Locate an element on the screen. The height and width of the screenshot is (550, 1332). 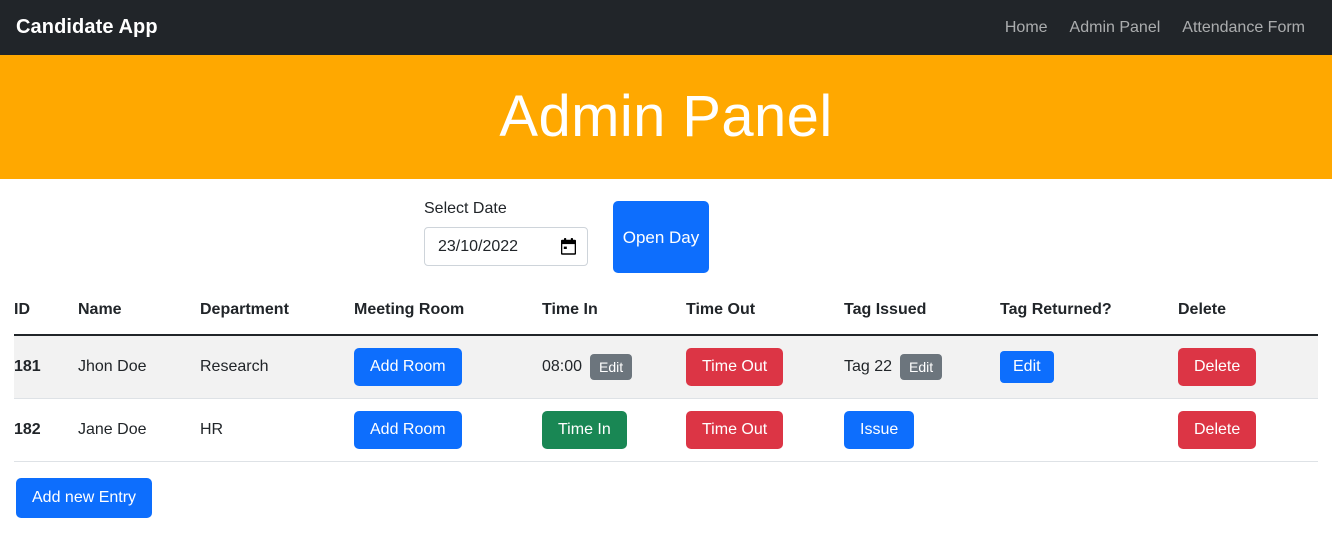
cell-time-in: Time In is located at coordinates (614, 430).